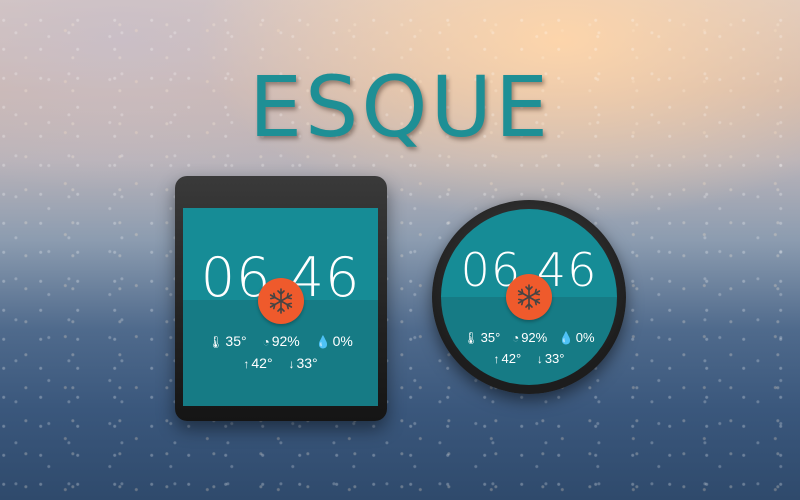 This screenshot has height=500, width=800. I want to click on app-title: ESQUE, so click(400, 107).